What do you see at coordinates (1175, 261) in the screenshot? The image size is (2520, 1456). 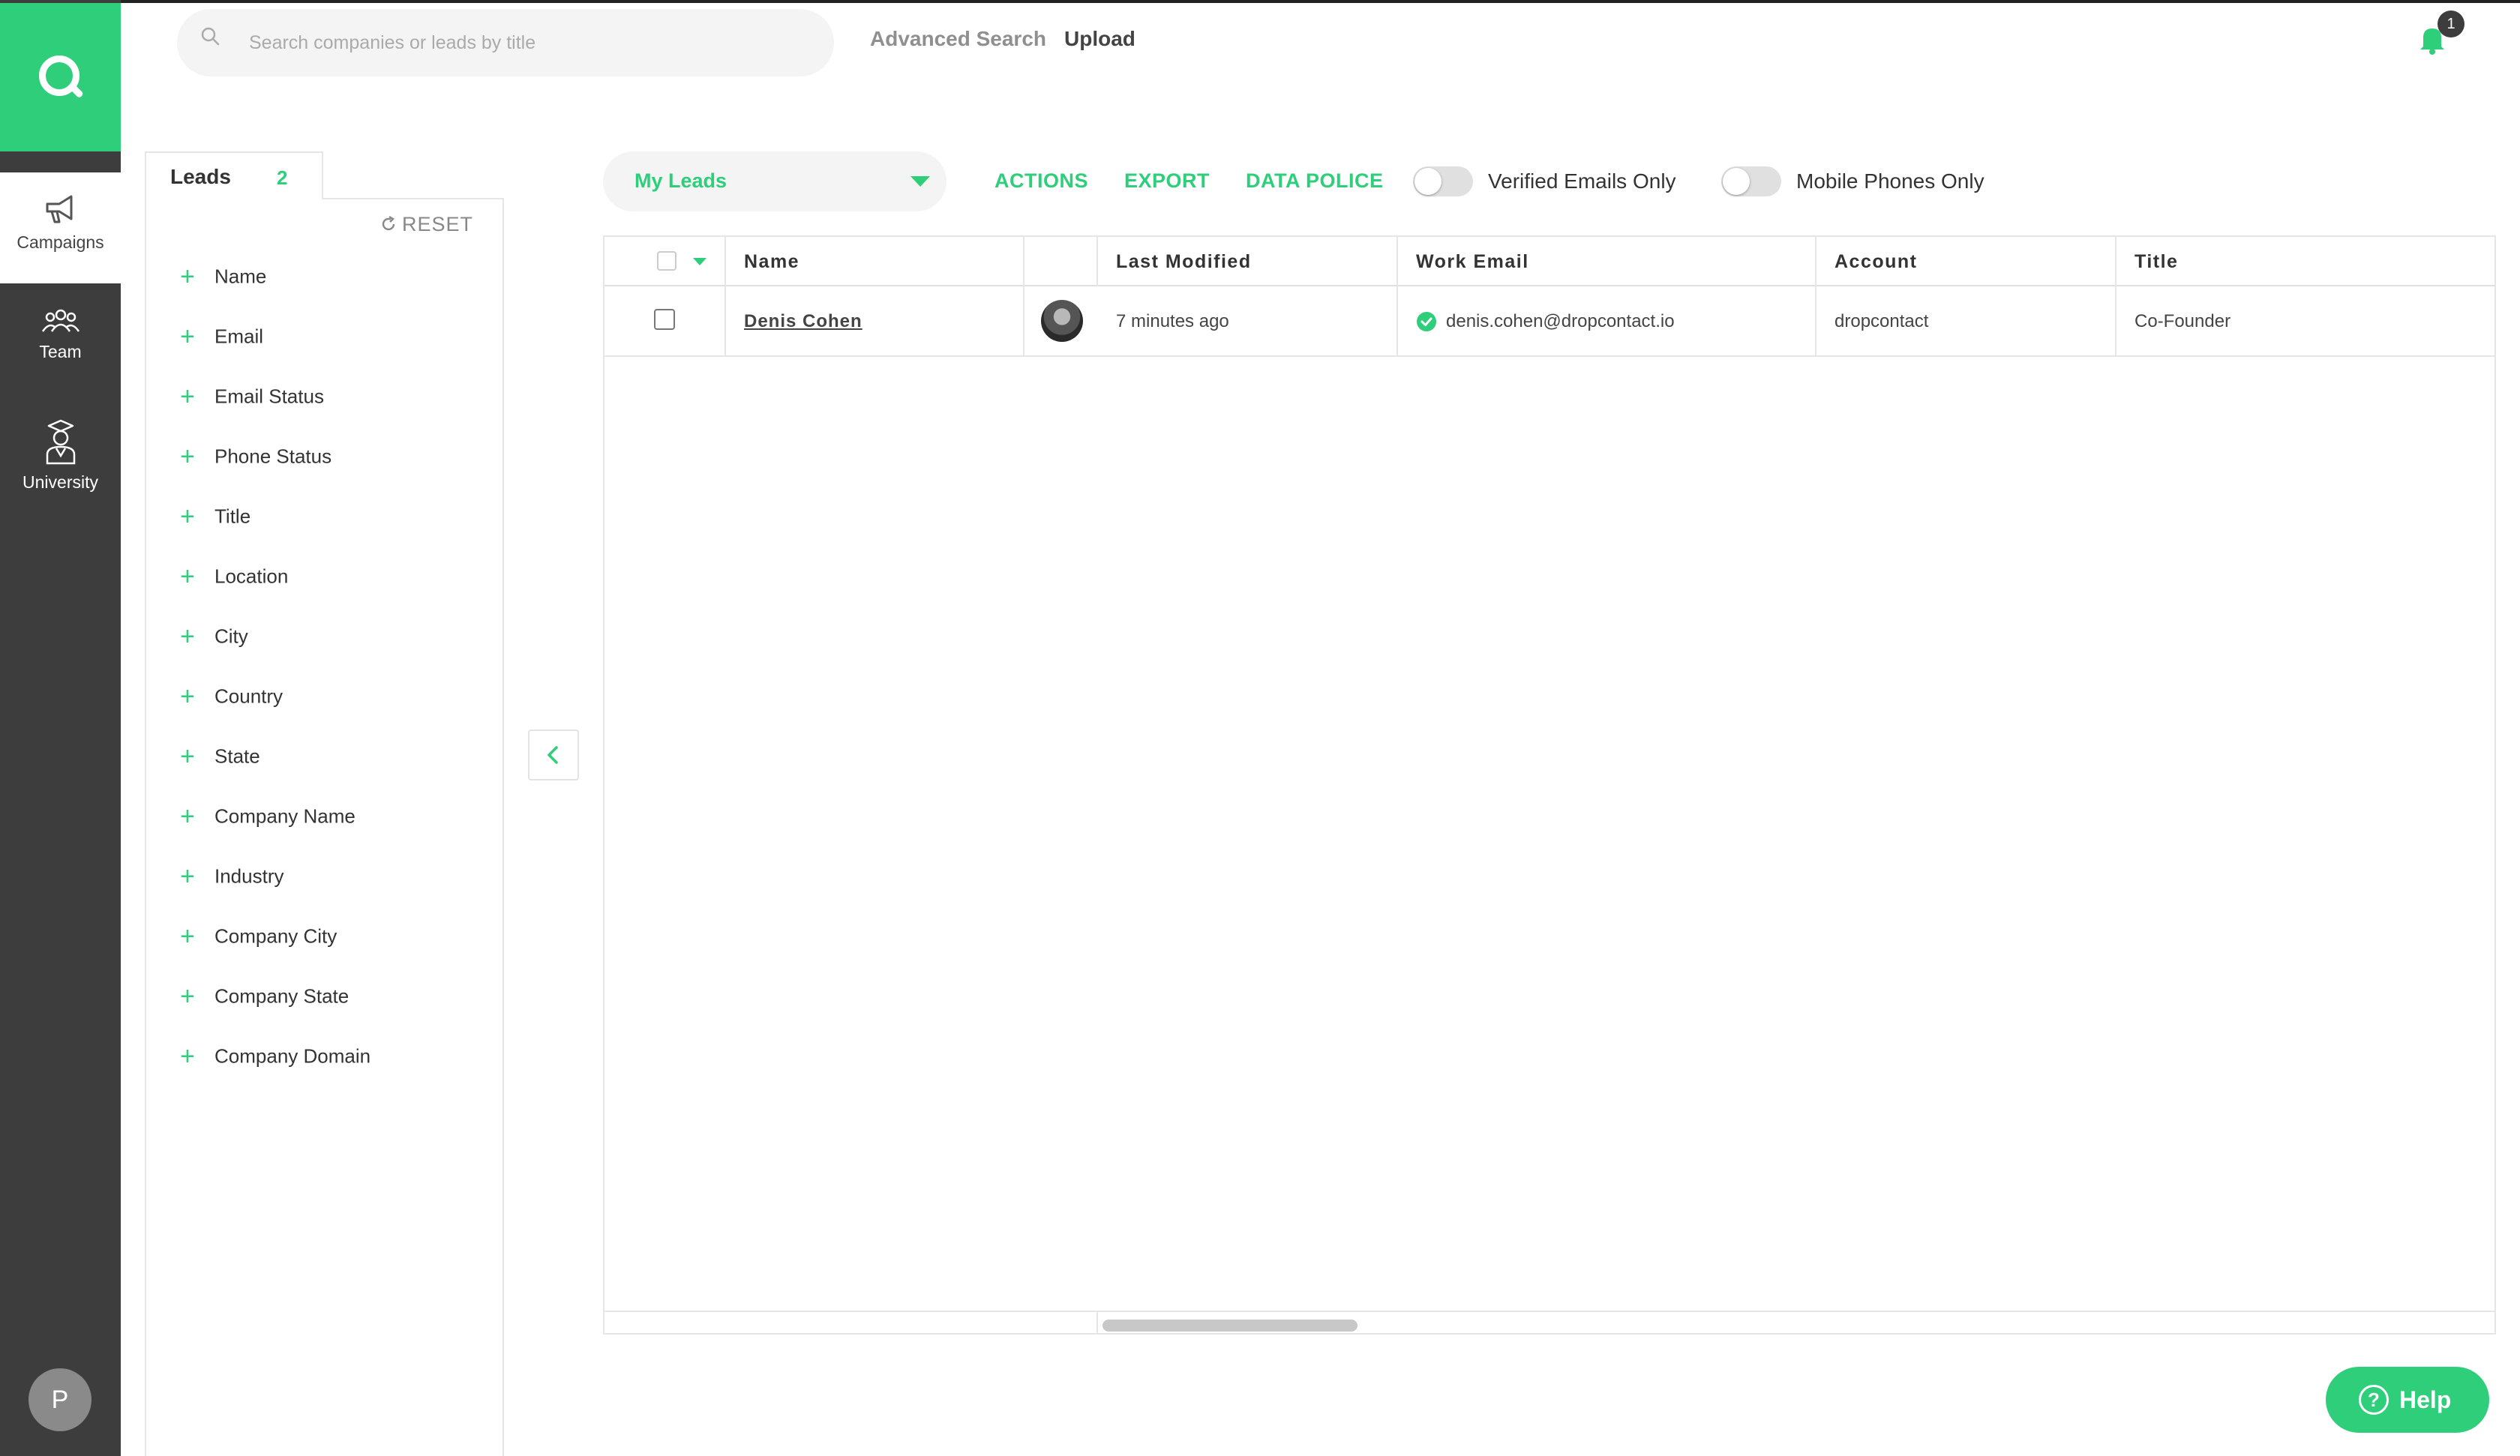 I see `column-header-last-modified: Last Modified` at bounding box center [1175, 261].